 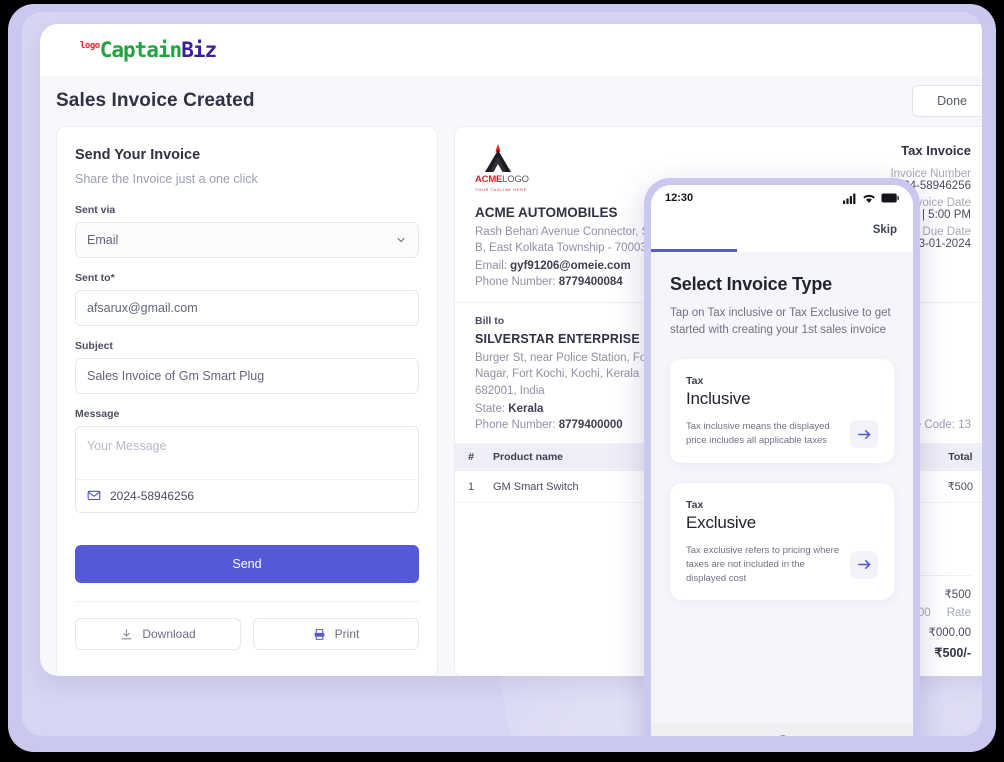 I want to click on attachment-row: 2024-58946256, so click(x=247, y=495).